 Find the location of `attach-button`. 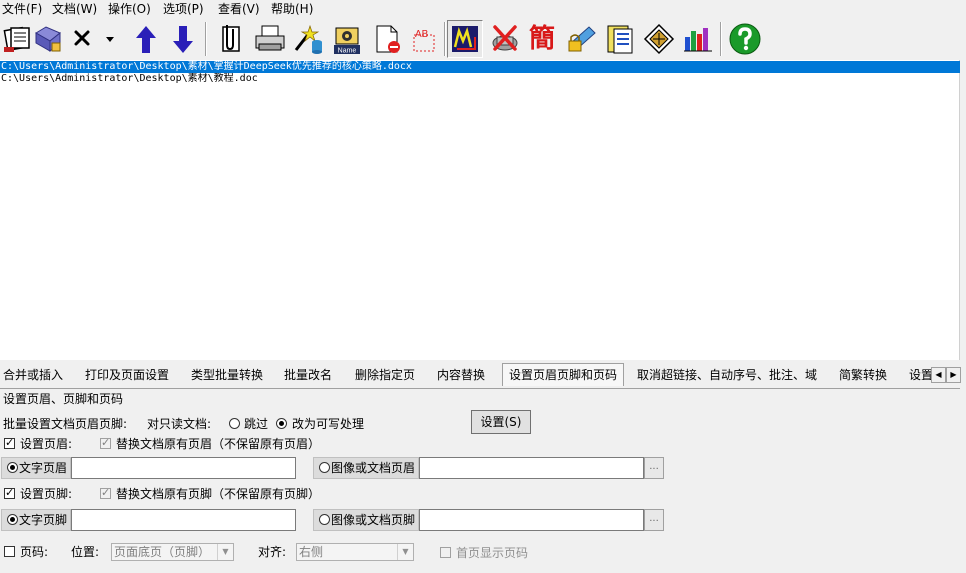

attach-button is located at coordinates (230, 39).